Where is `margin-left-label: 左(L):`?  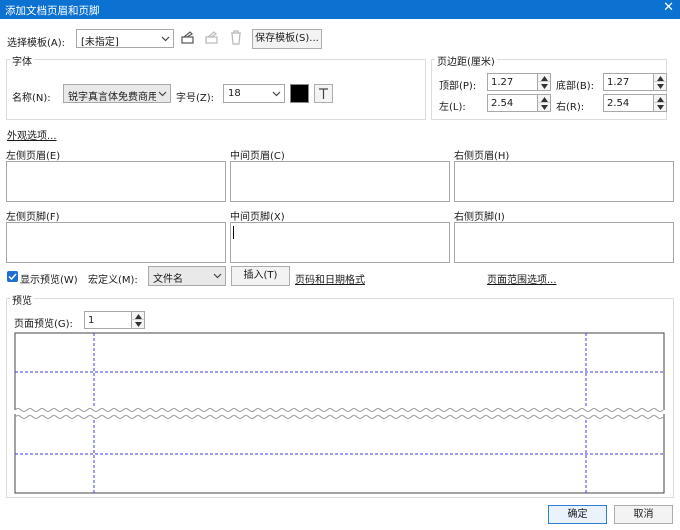 margin-left-label: 左(L): is located at coordinates (452, 107).